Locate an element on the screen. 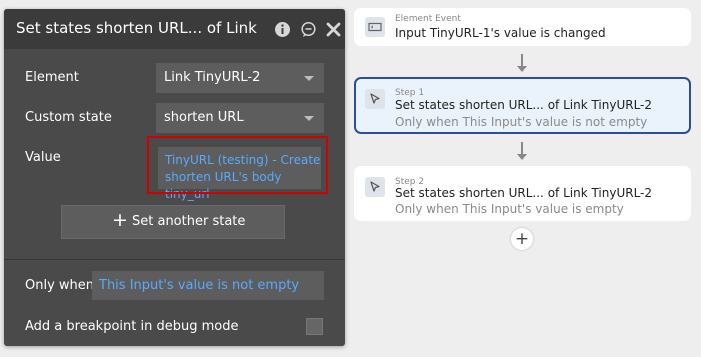 This screenshot has height=357, width=701. event-kicker: Element Event is located at coordinates (428, 19).